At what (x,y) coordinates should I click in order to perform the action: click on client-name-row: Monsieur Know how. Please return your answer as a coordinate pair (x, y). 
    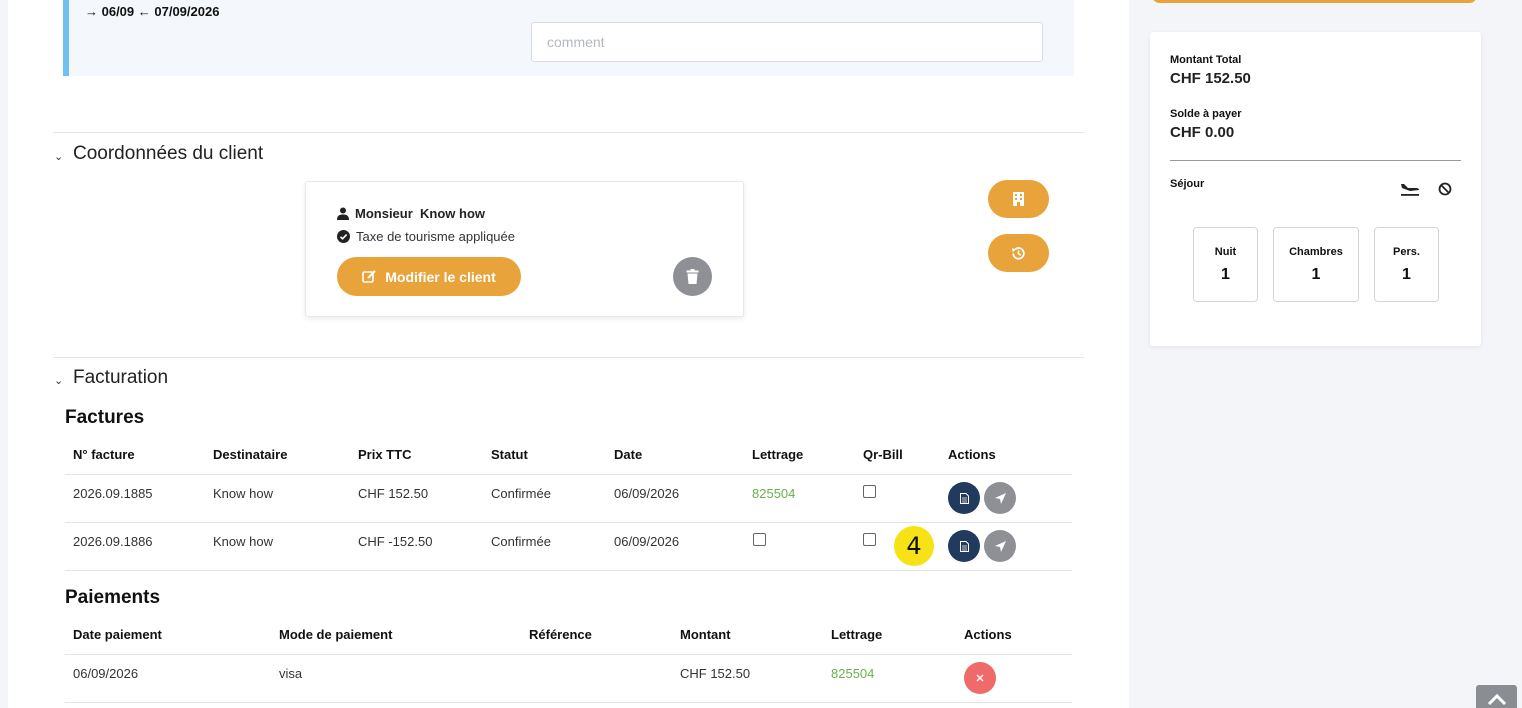
    Looking at the image, I should click on (411, 213).